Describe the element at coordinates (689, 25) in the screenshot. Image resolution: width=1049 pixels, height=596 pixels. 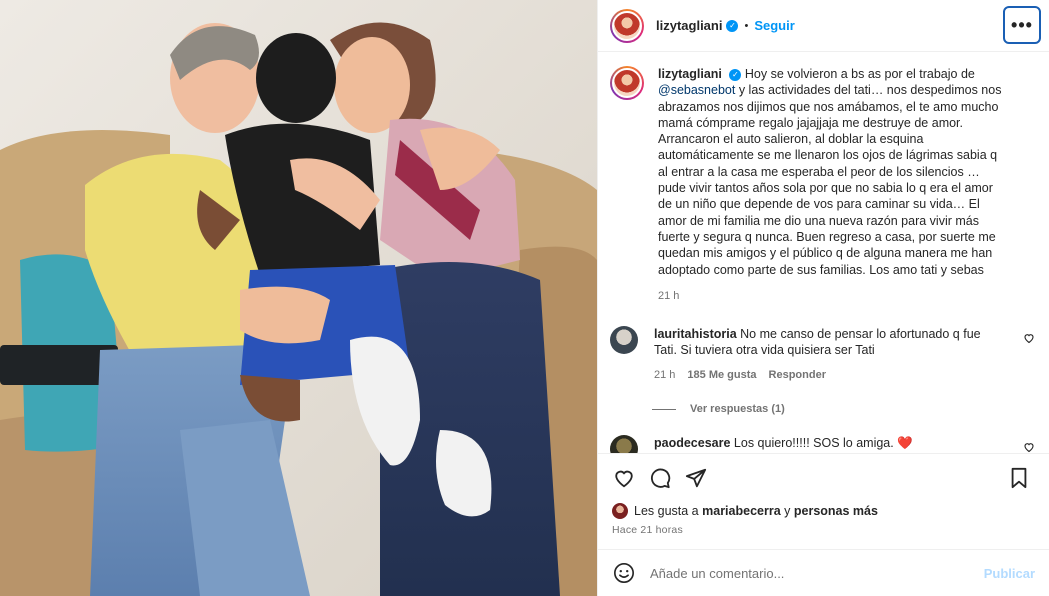
I see `author-username: lizytagliani` at that location.